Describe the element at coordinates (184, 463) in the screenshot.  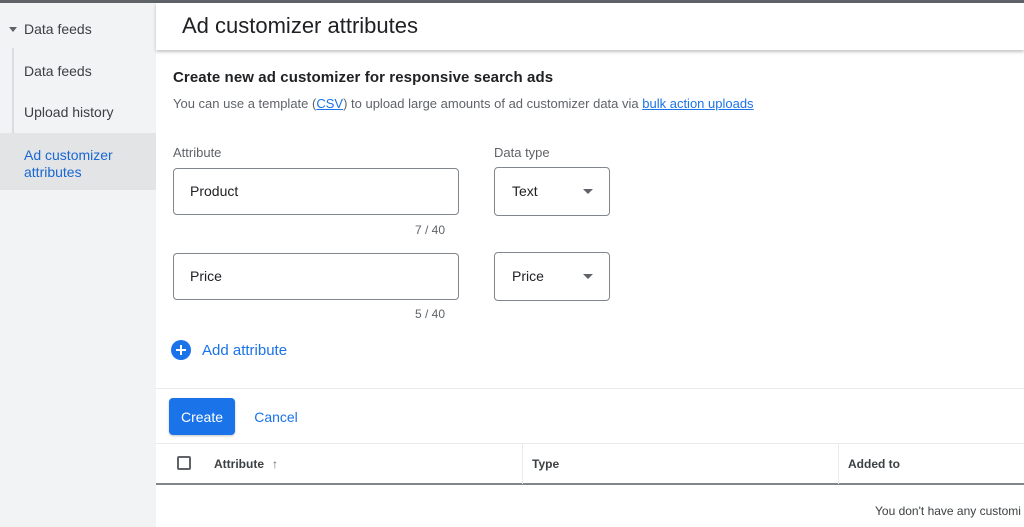
I see `select-all-checkbox` at that location.